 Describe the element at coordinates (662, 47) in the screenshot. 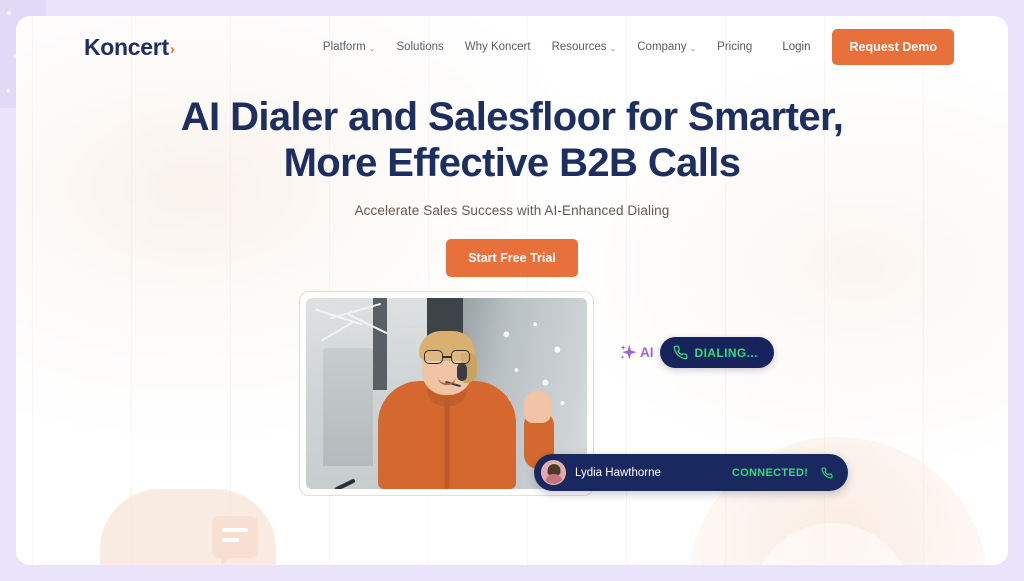

I see `nav-label: Company` at that location.